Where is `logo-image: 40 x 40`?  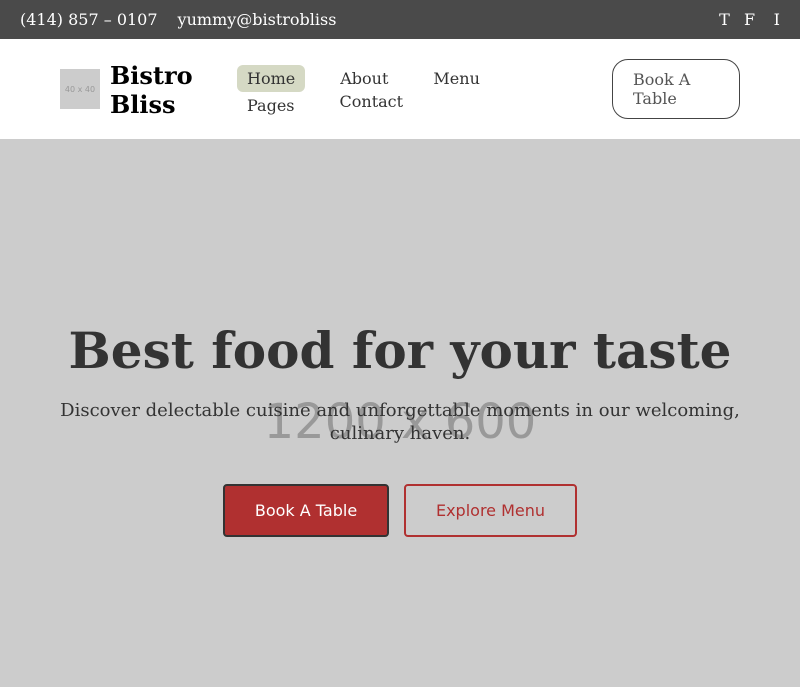
logo-image: 40 x 40 is located at coordinates (80, 89).